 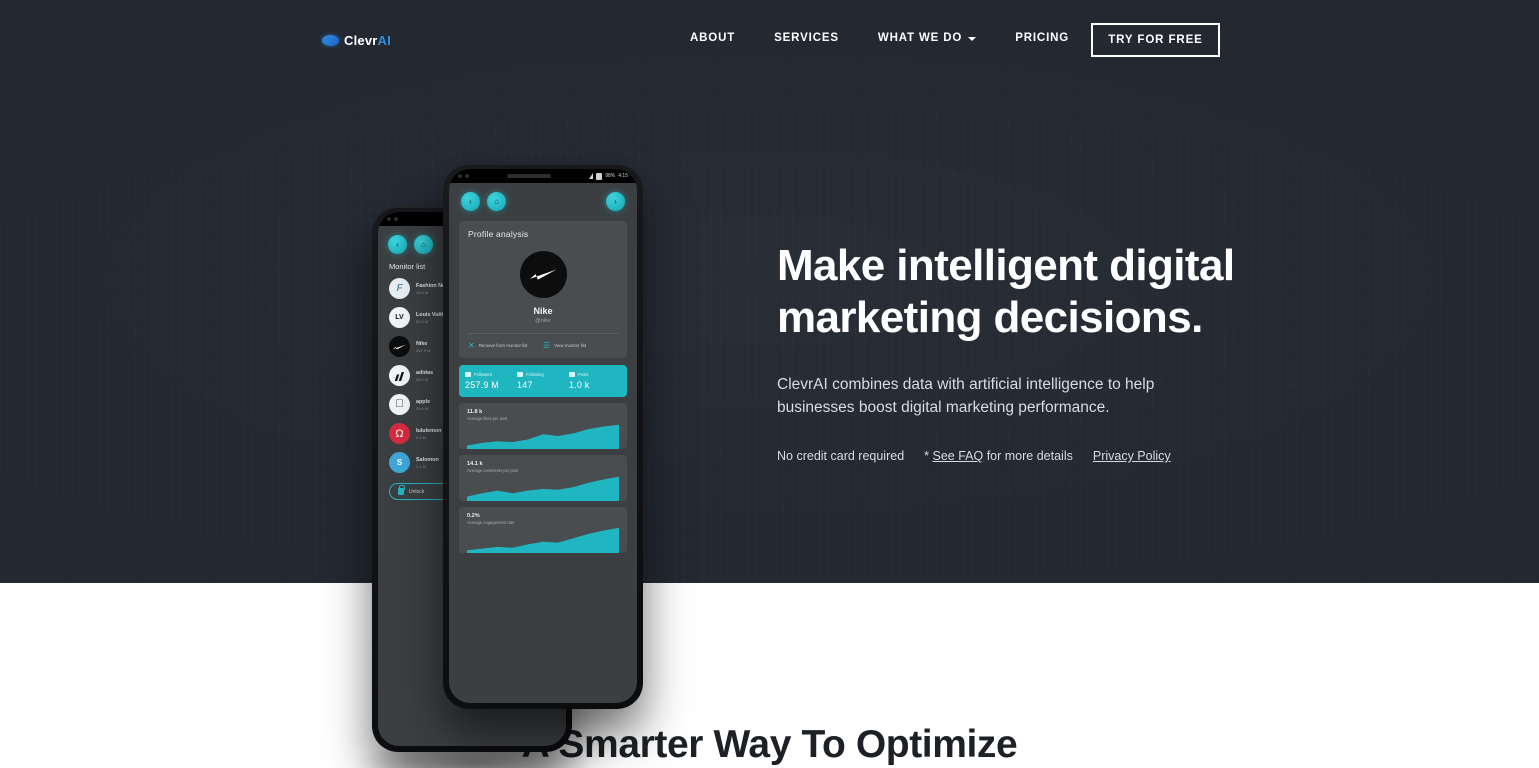 I want to click on stat-posts: Posts 1.0 k, so click(x=595, y=381).